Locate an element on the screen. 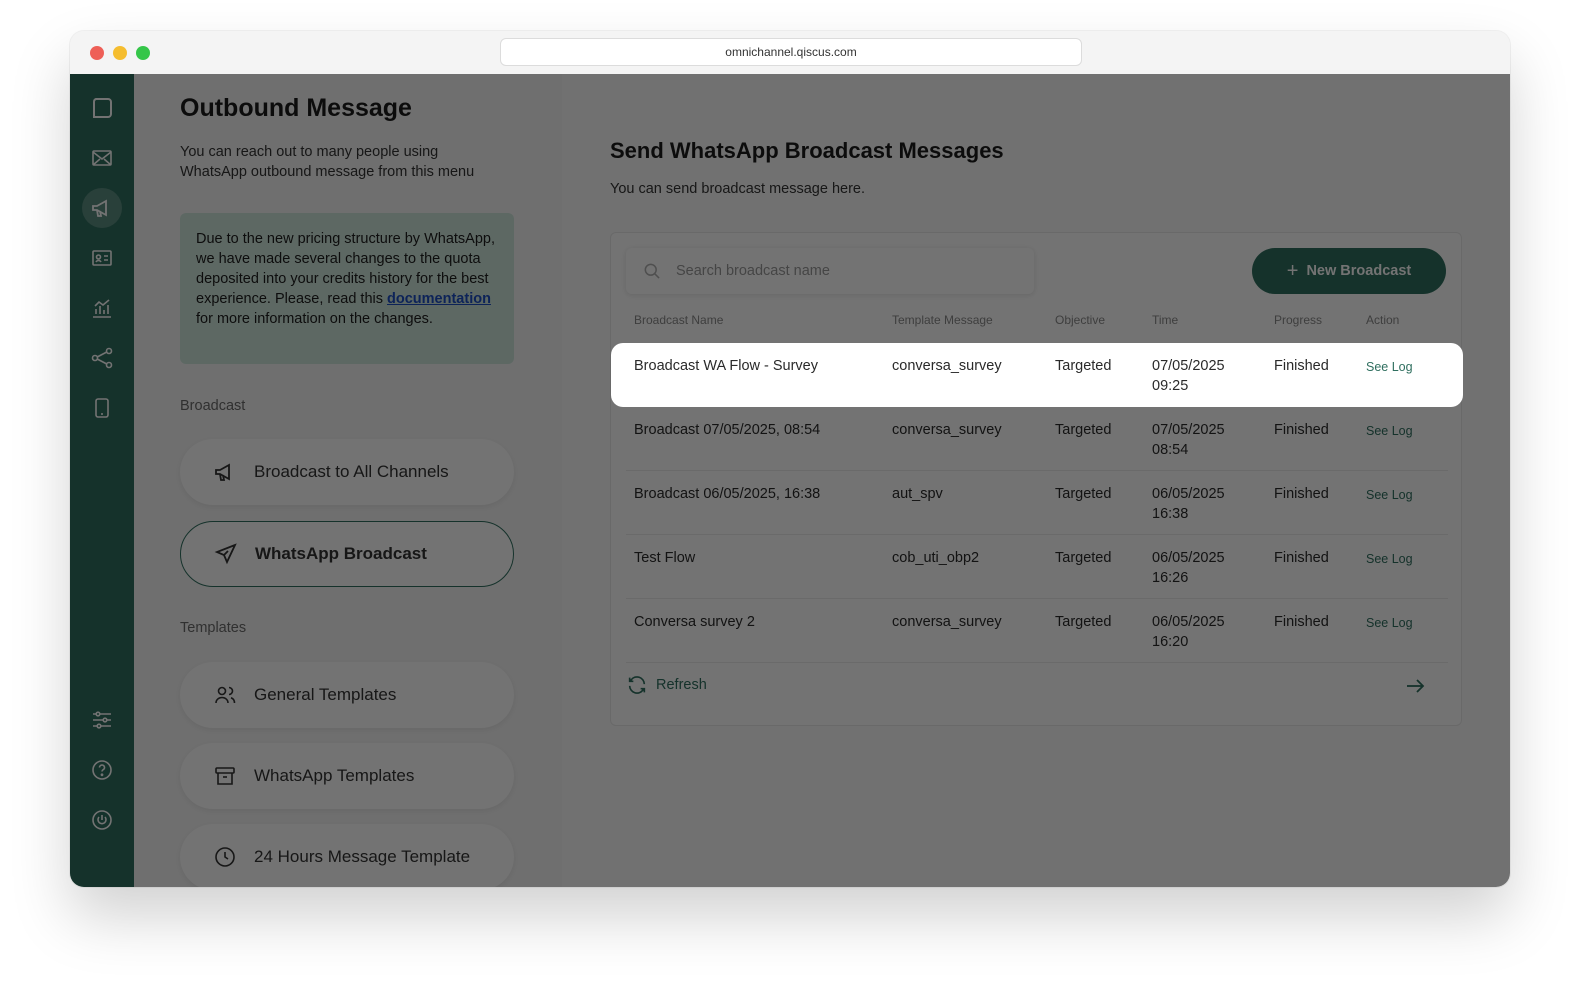 This screenshot has height=995, width=1580. menu-label: Broadcast to All Channels is located at coordinates (351, 471).